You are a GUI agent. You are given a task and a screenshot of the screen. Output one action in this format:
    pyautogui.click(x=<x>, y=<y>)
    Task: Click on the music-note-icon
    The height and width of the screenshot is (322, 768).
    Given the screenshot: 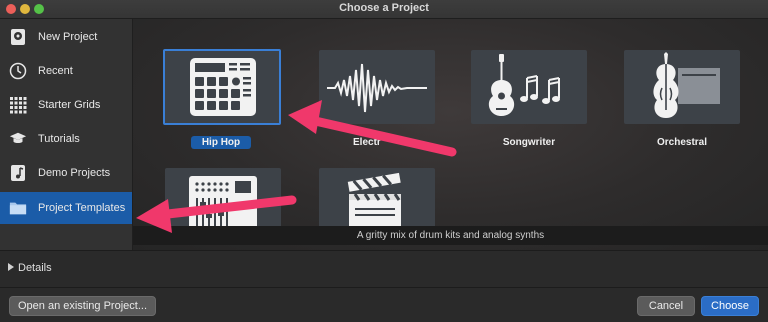 What is the action you would take?
    pyautogui.click(x=18, y=173)
    